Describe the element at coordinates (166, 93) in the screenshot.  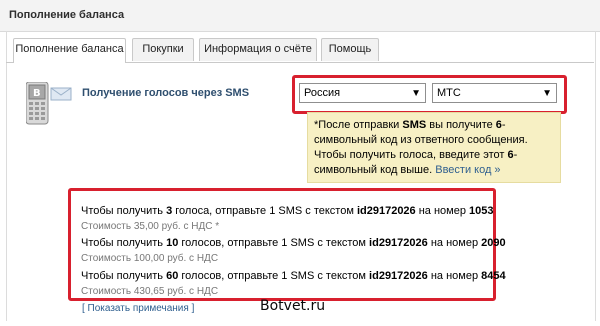
I see `sms-section-title: Получение голосов через SMS` at that location.